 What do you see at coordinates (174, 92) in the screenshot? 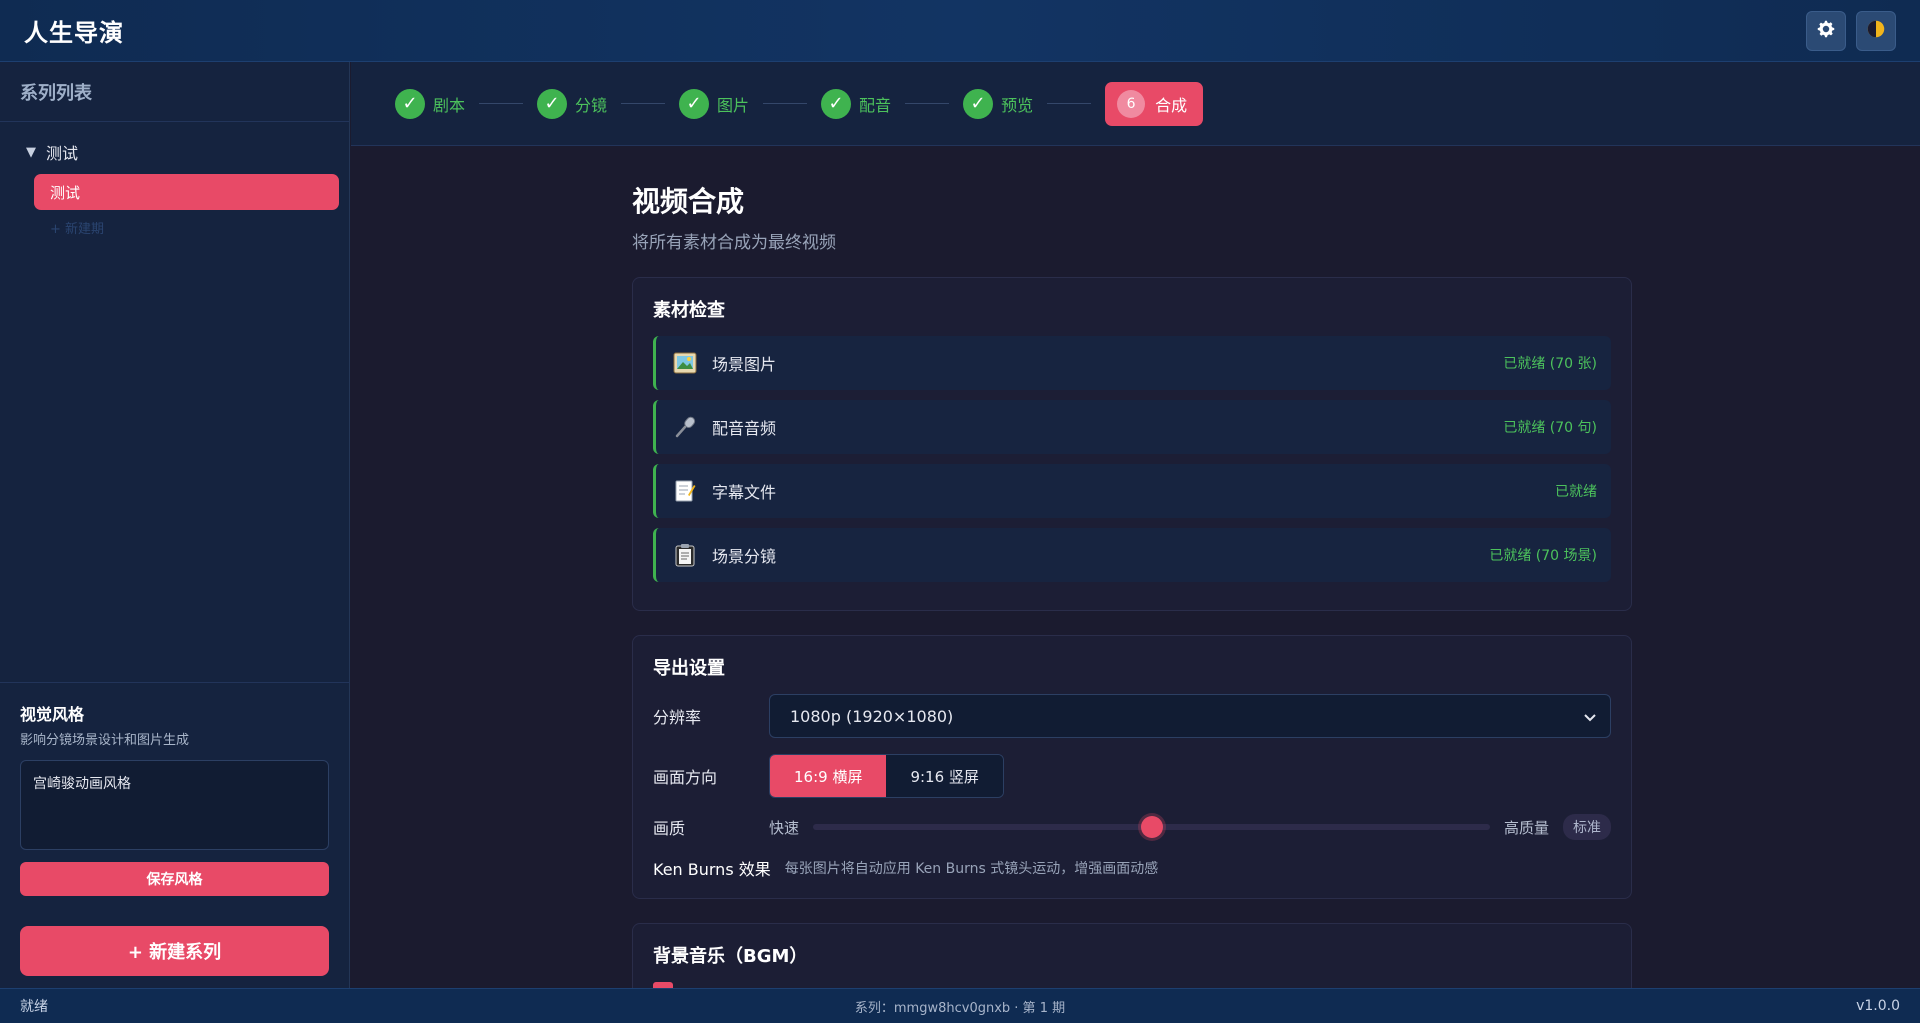
I see `sidebar-title: 系列列表` at bounding box center [174, 92].